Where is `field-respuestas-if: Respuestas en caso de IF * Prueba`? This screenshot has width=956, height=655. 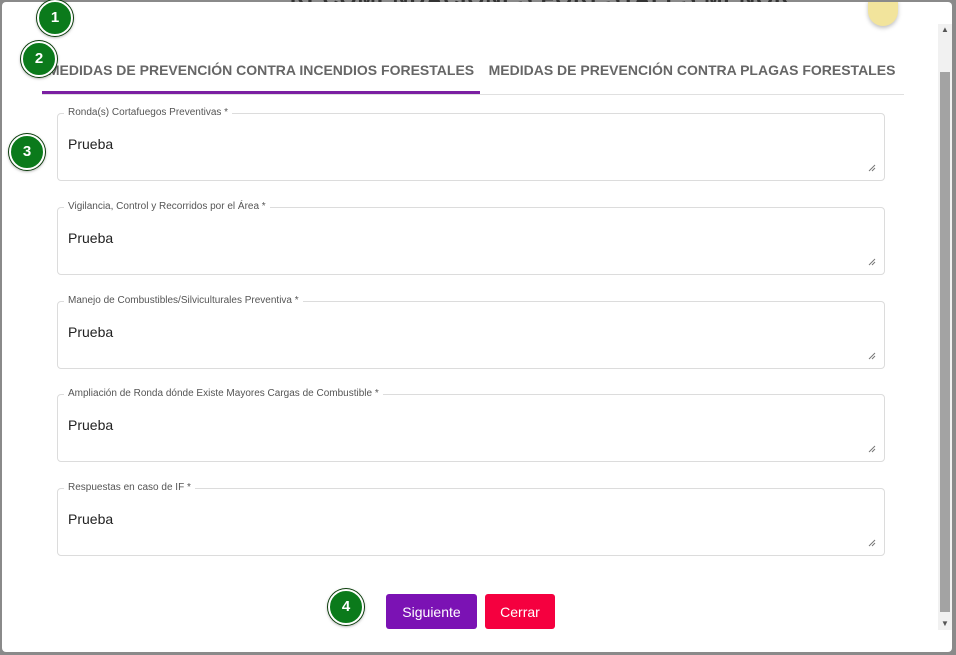 field-respuestas-if: Respuestas en caso de IF * Prueba is located at coordinates (471, 519).